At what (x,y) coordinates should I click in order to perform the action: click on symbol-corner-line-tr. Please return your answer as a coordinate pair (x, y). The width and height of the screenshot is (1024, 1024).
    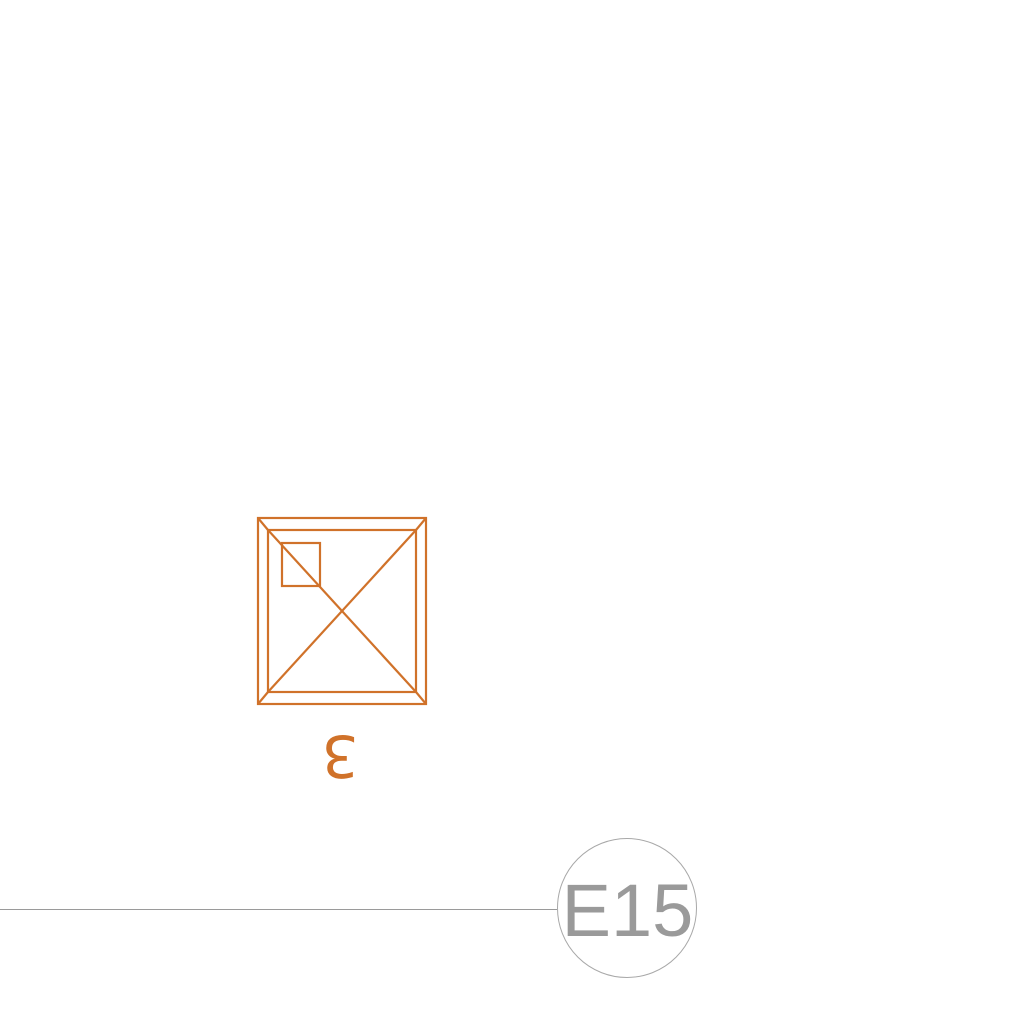
    Looking at the image, I should click on (421, 524).